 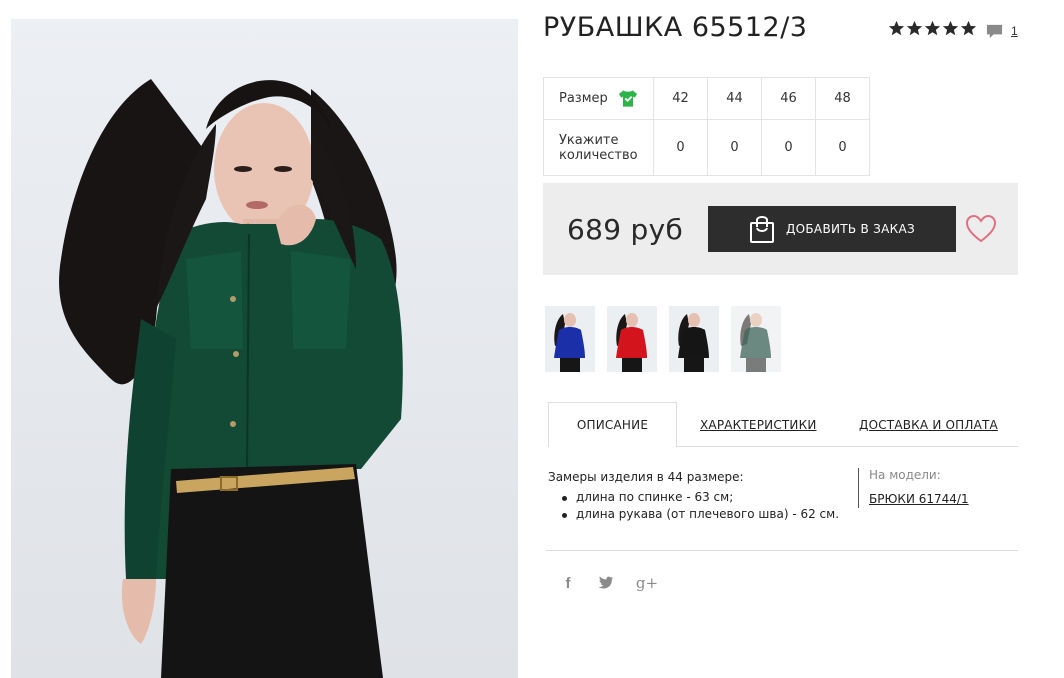 I want to click on size-option: 46, so click(x=788, y=98).